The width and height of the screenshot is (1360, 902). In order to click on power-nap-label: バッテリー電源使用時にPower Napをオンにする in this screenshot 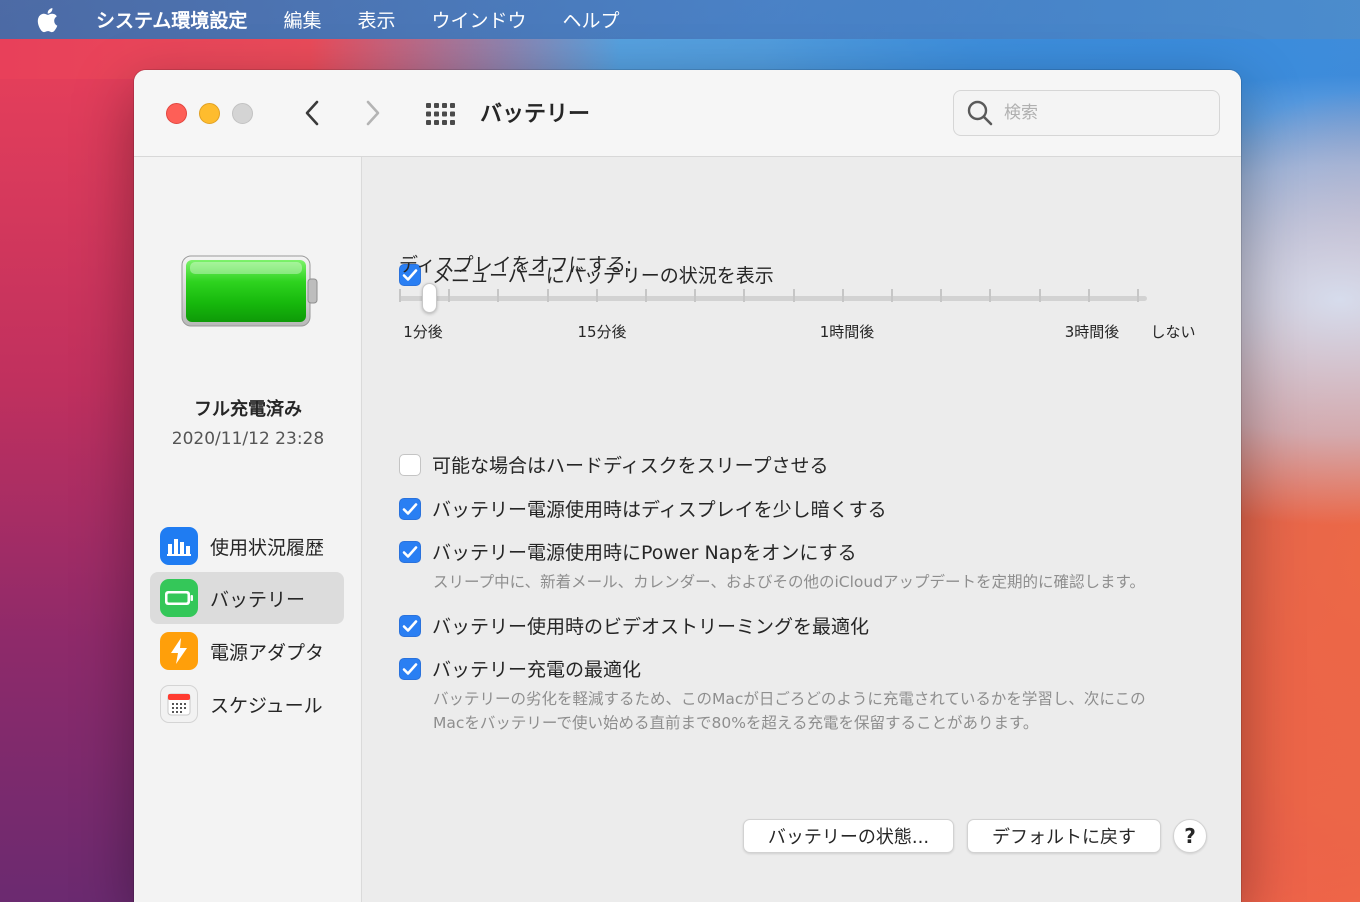, I will do `click(644, 553)`.